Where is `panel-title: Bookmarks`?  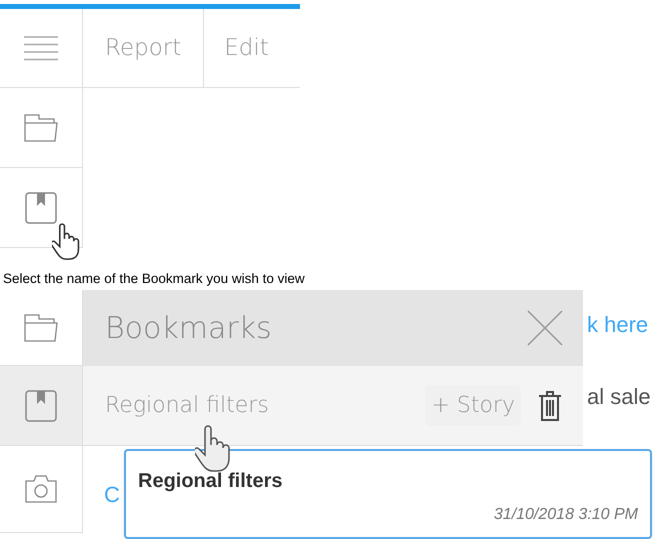
panel-title: Bookmarks is located at coordinates (188, 329).